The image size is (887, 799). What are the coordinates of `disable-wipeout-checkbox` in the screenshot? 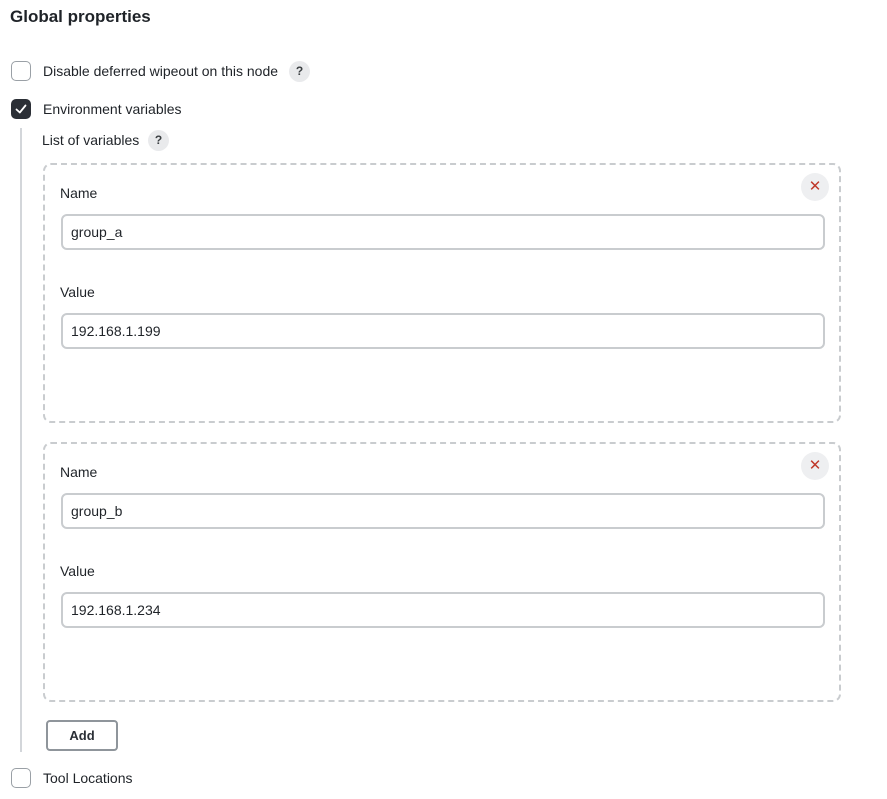 It's located at (21, 71).